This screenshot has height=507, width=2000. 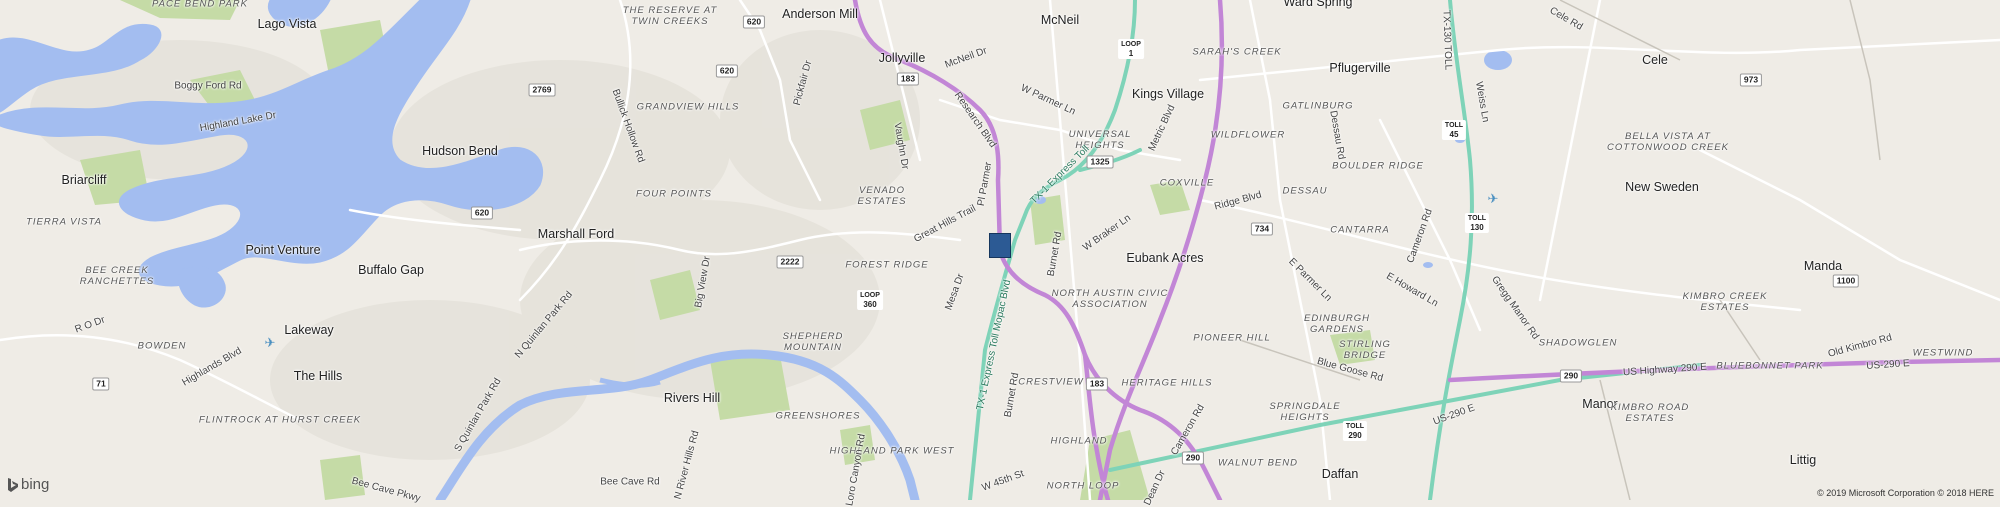 What do you see at coordinates (1079, 441) in the screenshot?
I see `neighborhood-label: HIGHLAND` at bounding box center [1079, 441].